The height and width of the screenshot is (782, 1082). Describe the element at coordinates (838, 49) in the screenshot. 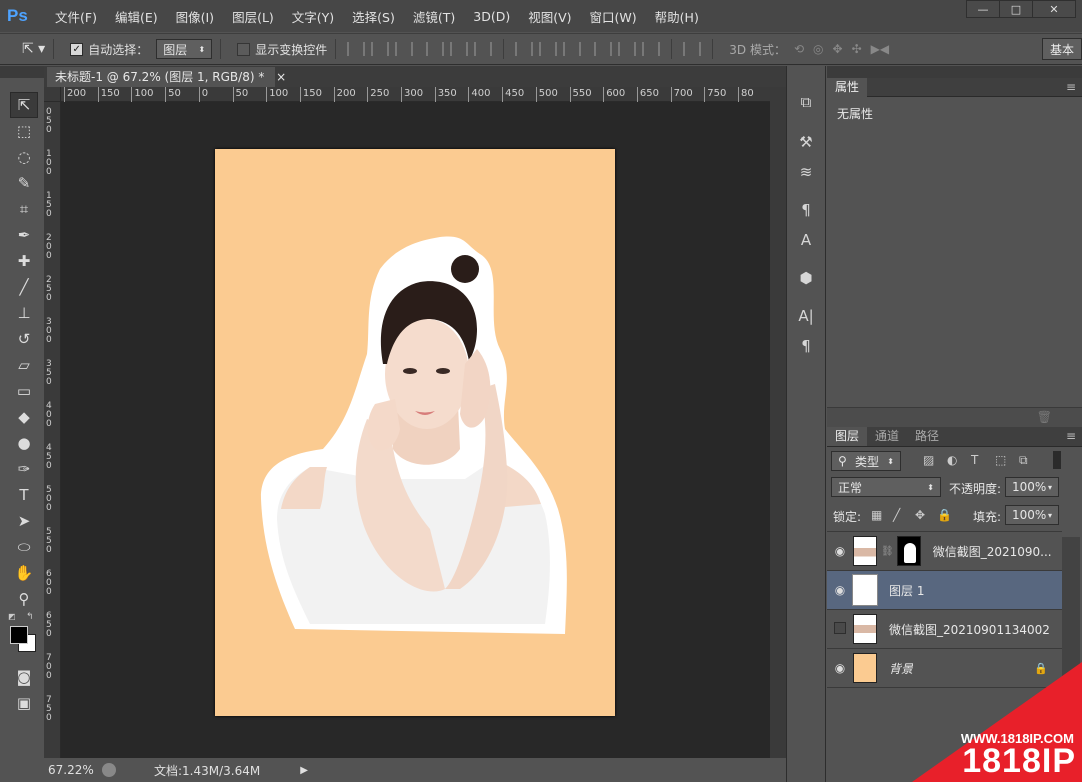

I see `3d-pan-icon: ✥` at that location.